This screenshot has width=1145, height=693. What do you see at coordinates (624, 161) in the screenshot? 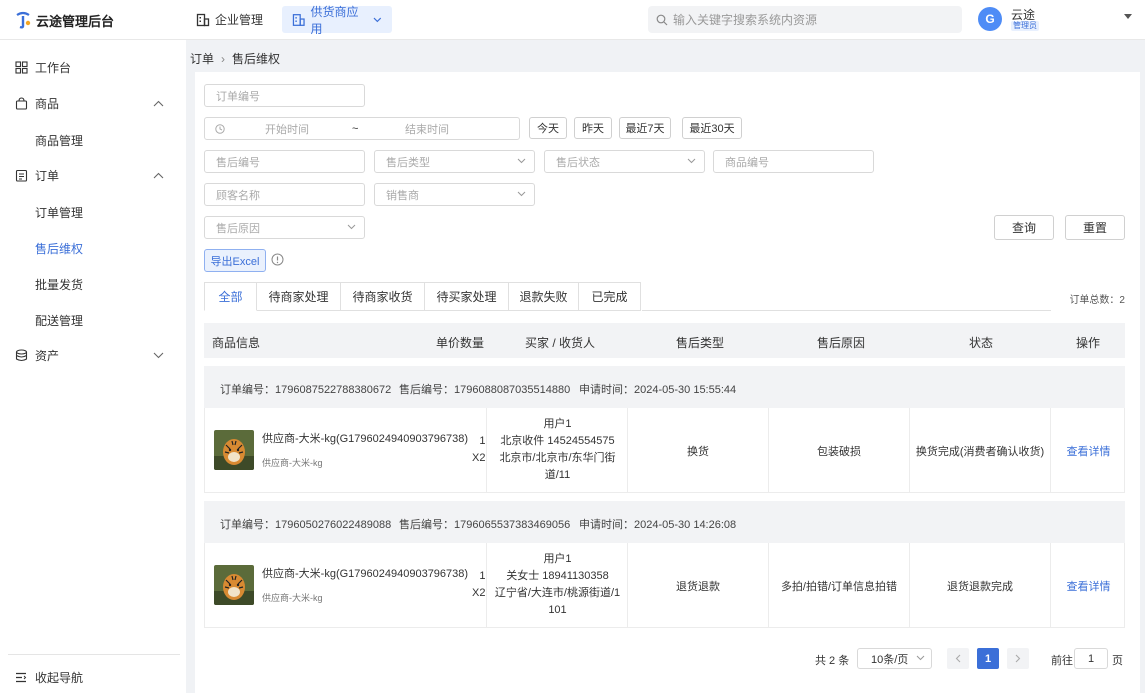
I see `after-sale-status-select: 售后状态` at bounding box center [624, 161].